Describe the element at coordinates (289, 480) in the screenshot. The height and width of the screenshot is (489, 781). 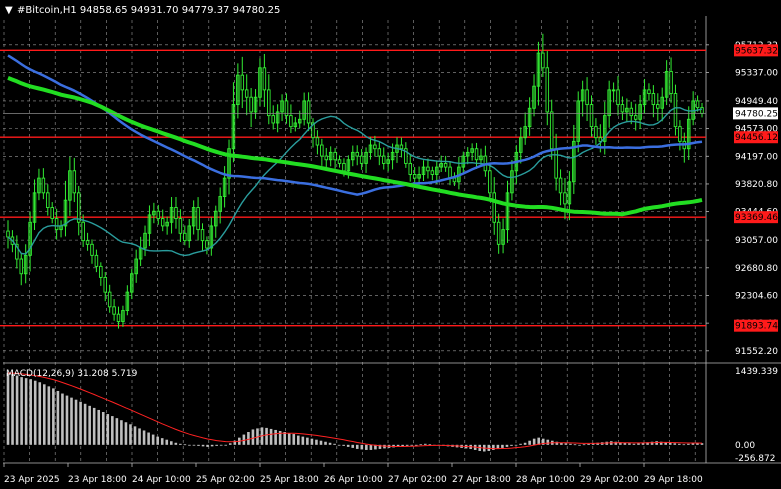
I see `time-tick-label: 25 Apr 18:00` at that location.